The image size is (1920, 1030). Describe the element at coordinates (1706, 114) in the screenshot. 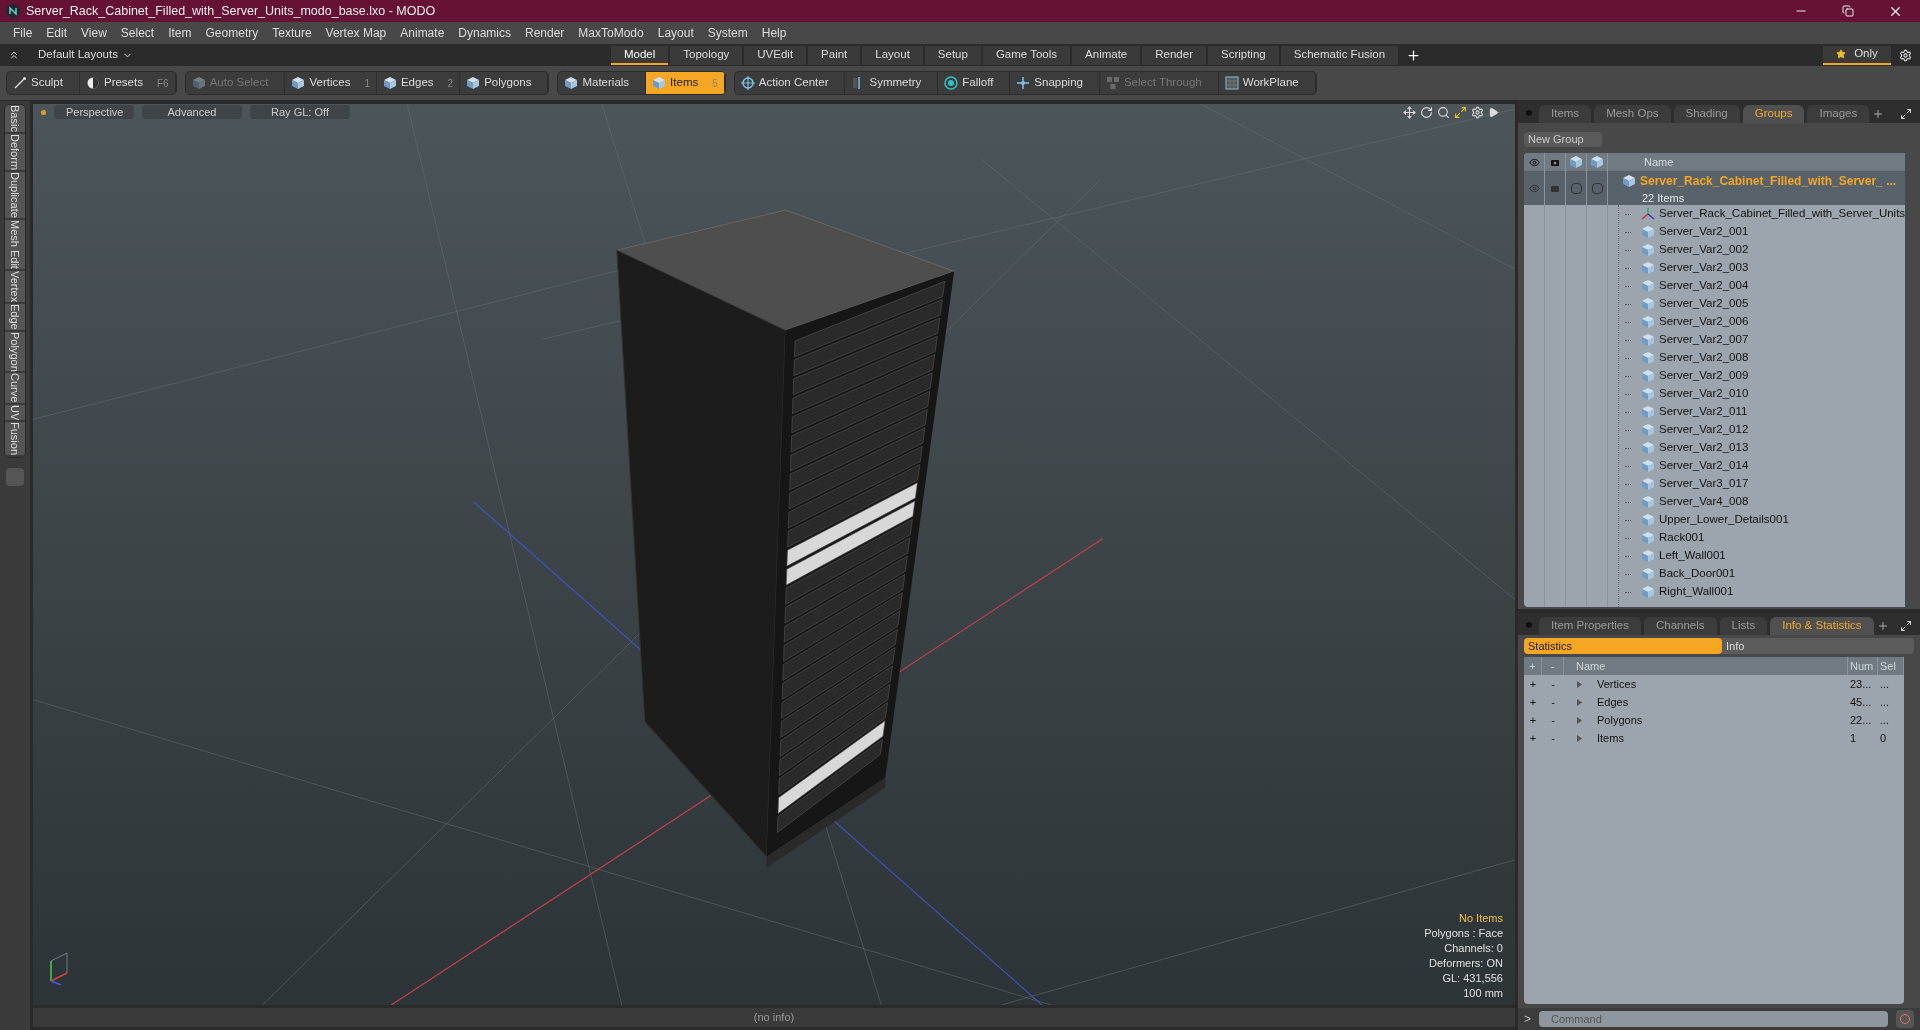

I see `panel-tab: Shading` at that location.